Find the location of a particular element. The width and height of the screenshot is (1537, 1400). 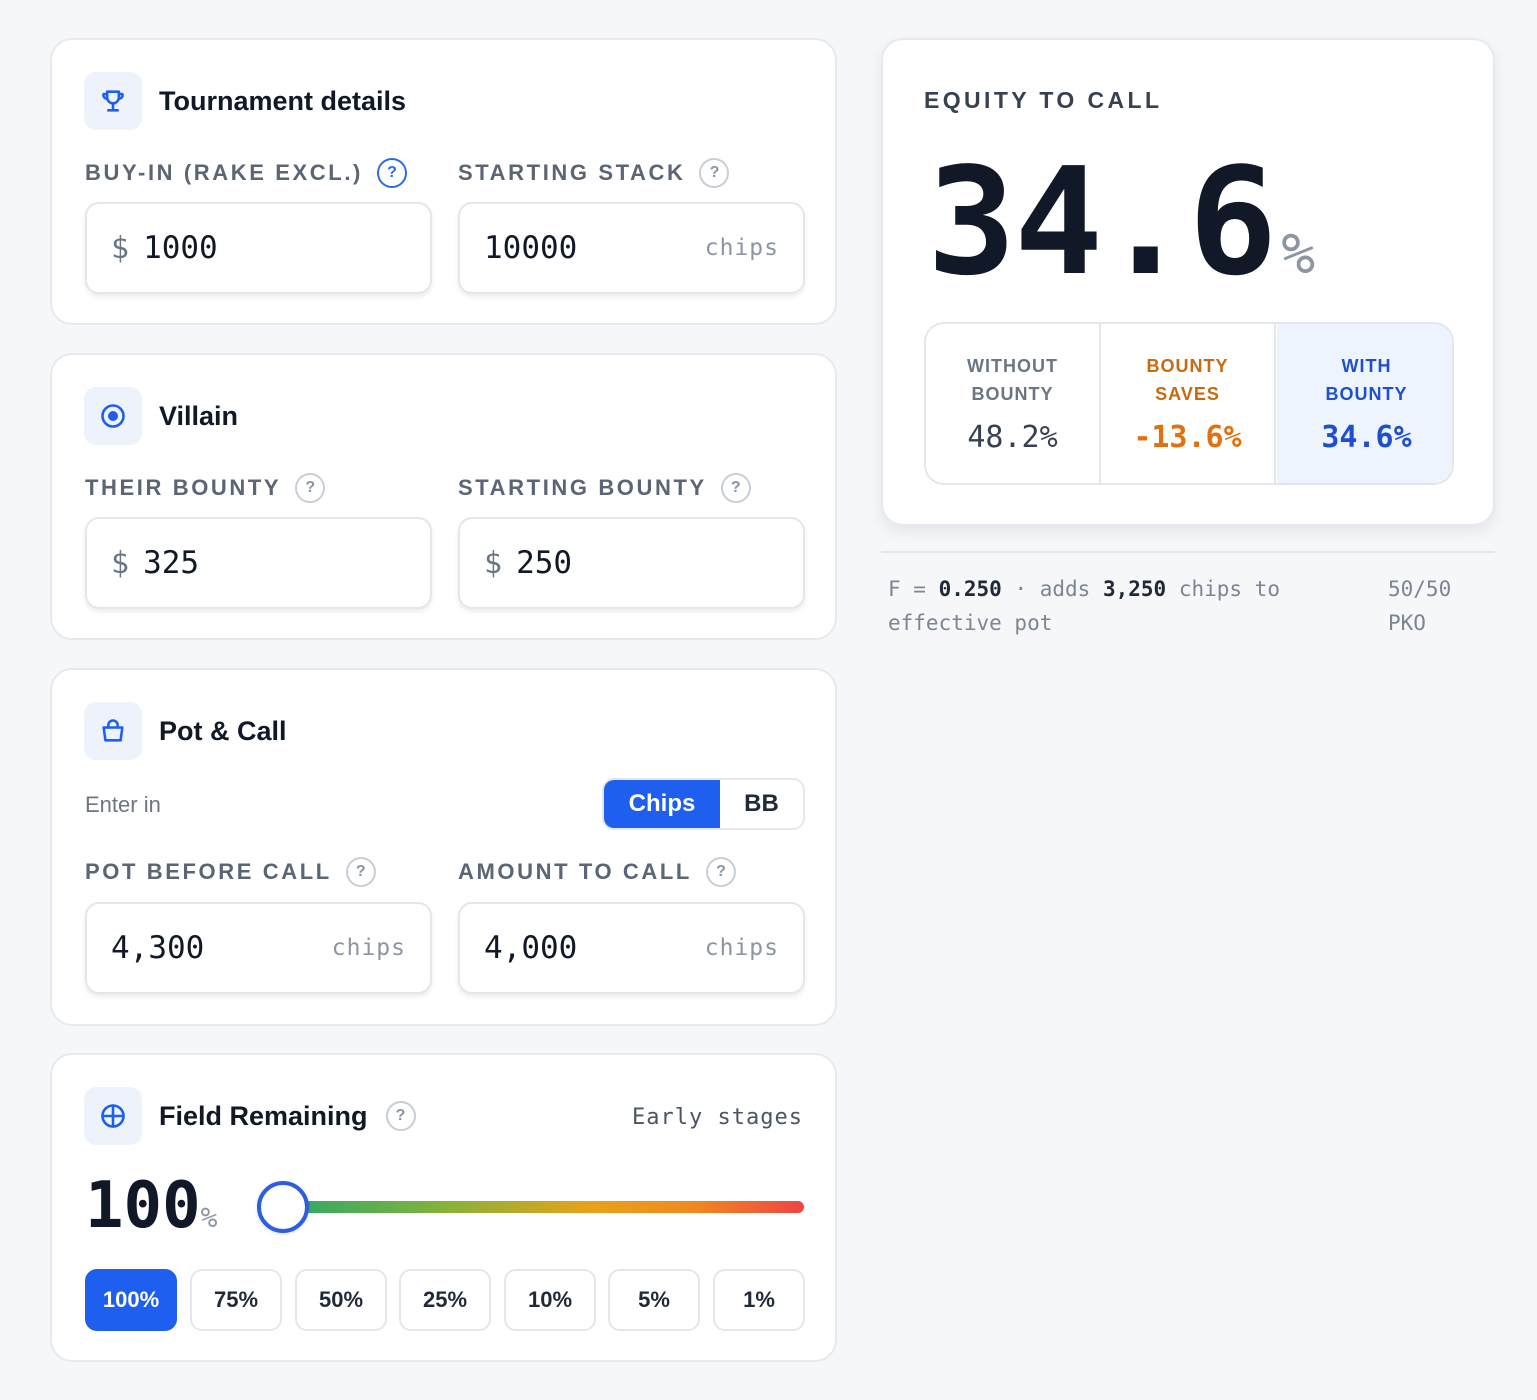

amount-to-call-value: 4,000 is located at coordinates (531, 948).